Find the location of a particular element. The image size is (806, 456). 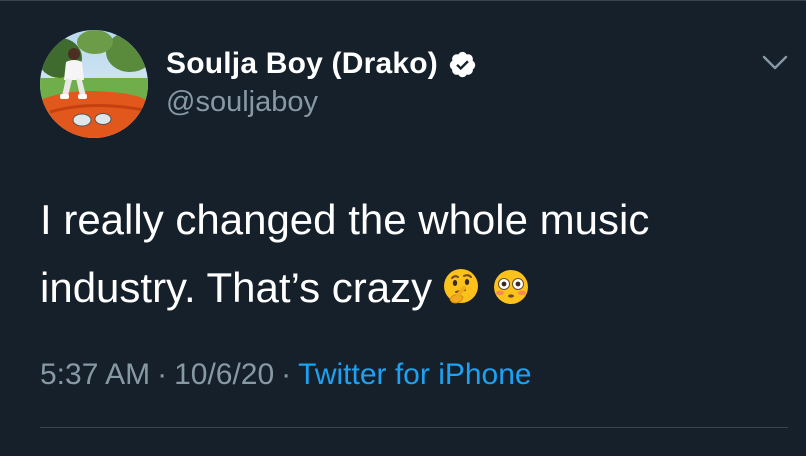

author-name-row: Soulja Boy (Drako) is located at coordinates (321, 64).